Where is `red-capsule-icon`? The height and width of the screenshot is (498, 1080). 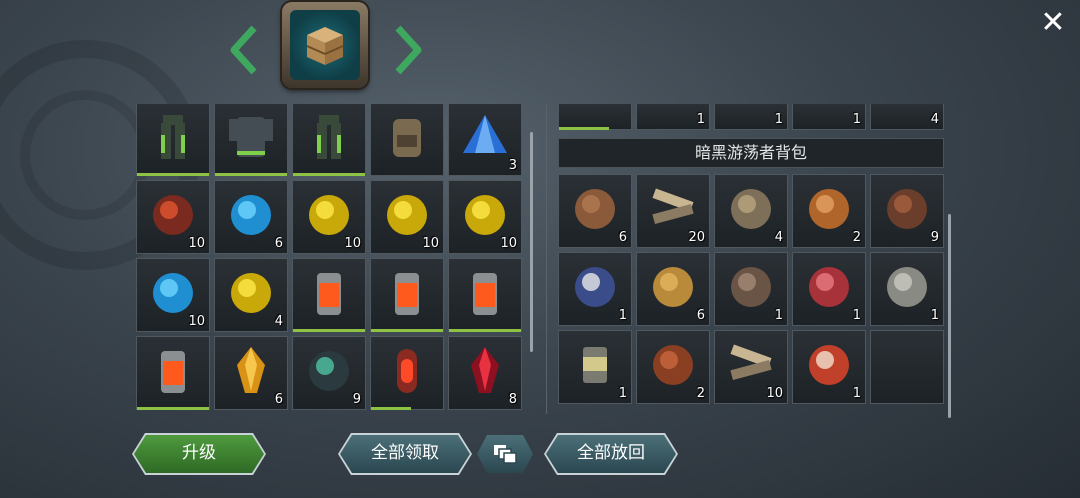 red-capsule-icon is located at coordinates (407, 373).